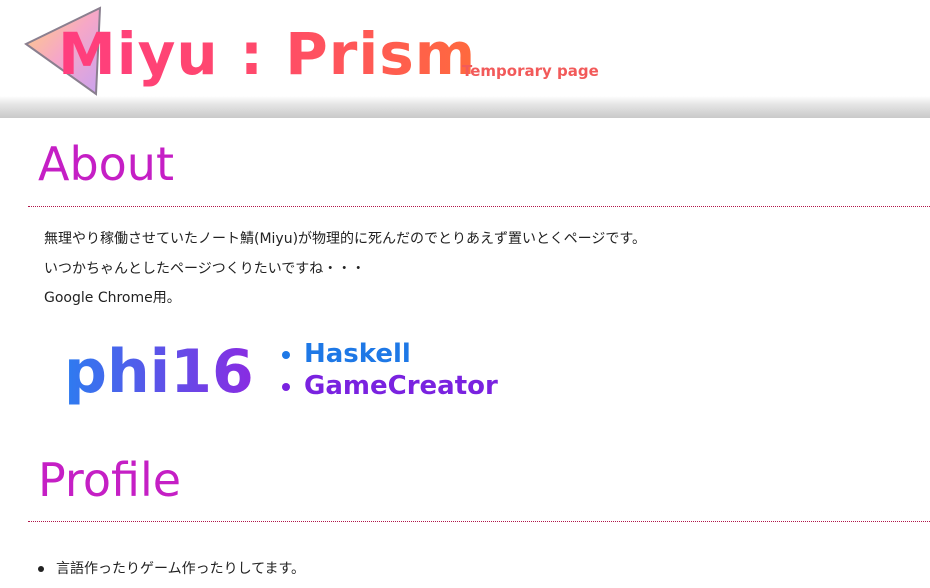 The width and height of the screenshot is (930, 588). I want to click on phi16-banner: phi16 Haskell GameCreator, so click(304, 375).